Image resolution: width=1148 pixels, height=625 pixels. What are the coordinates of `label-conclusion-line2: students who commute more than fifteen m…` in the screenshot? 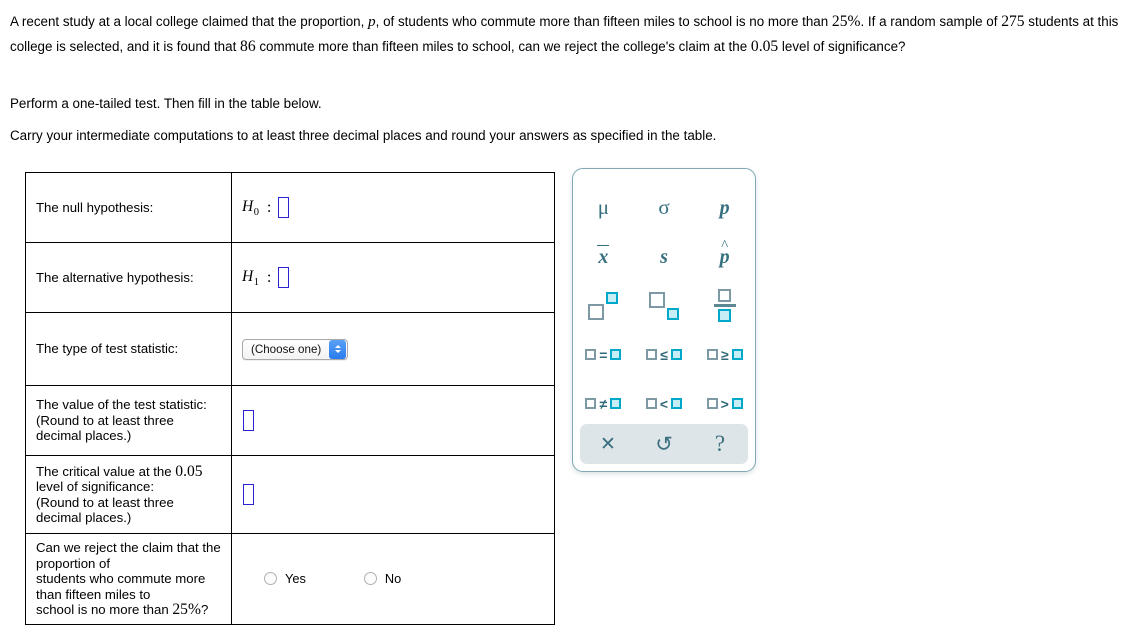 It's located at (121, 586).